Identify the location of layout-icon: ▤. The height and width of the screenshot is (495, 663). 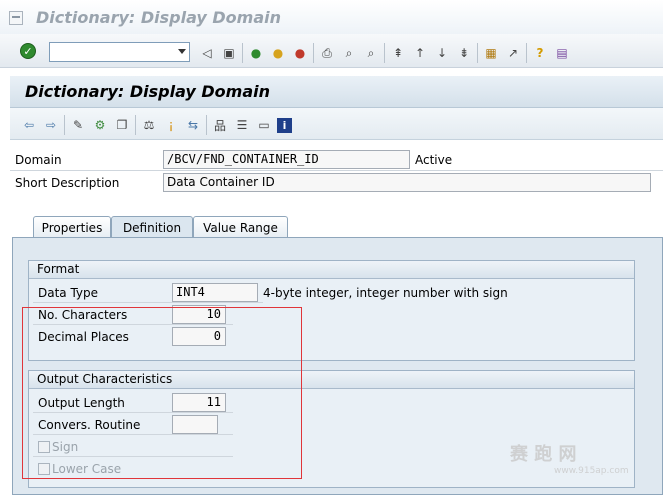
(562, 53).